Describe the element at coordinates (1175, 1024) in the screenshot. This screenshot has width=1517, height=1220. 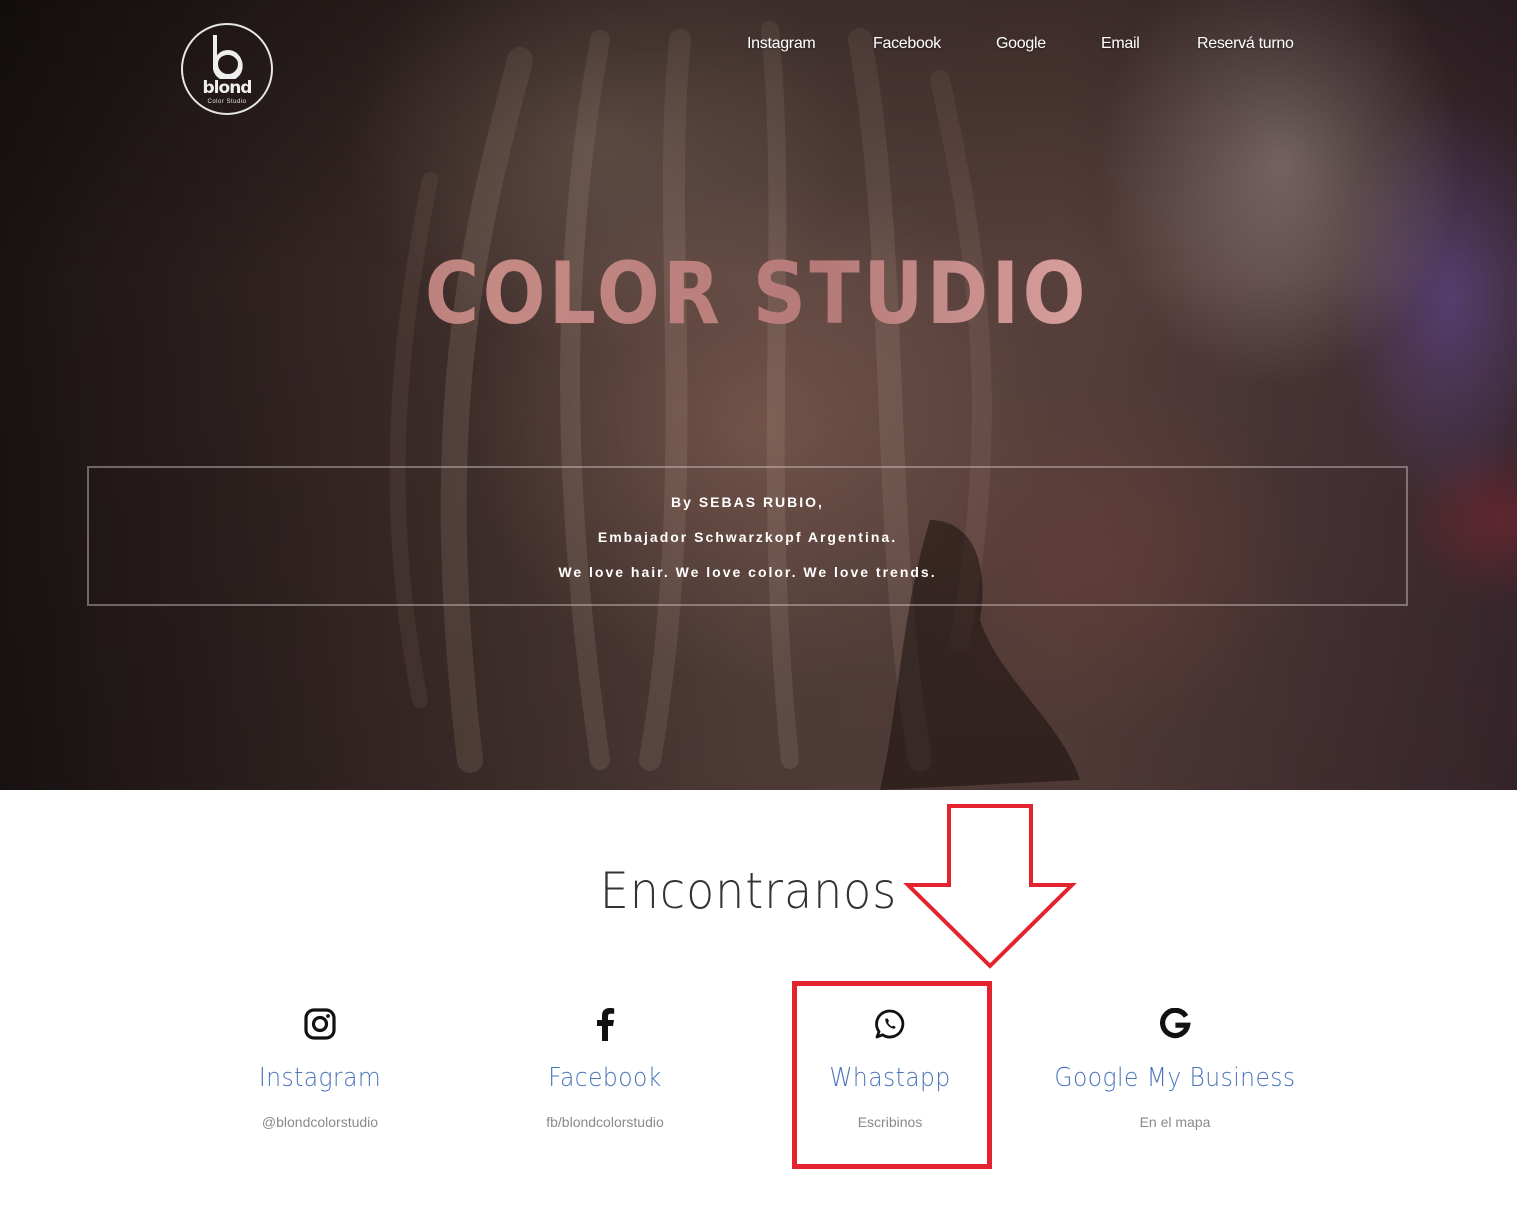
I see `google-icon` at that location.